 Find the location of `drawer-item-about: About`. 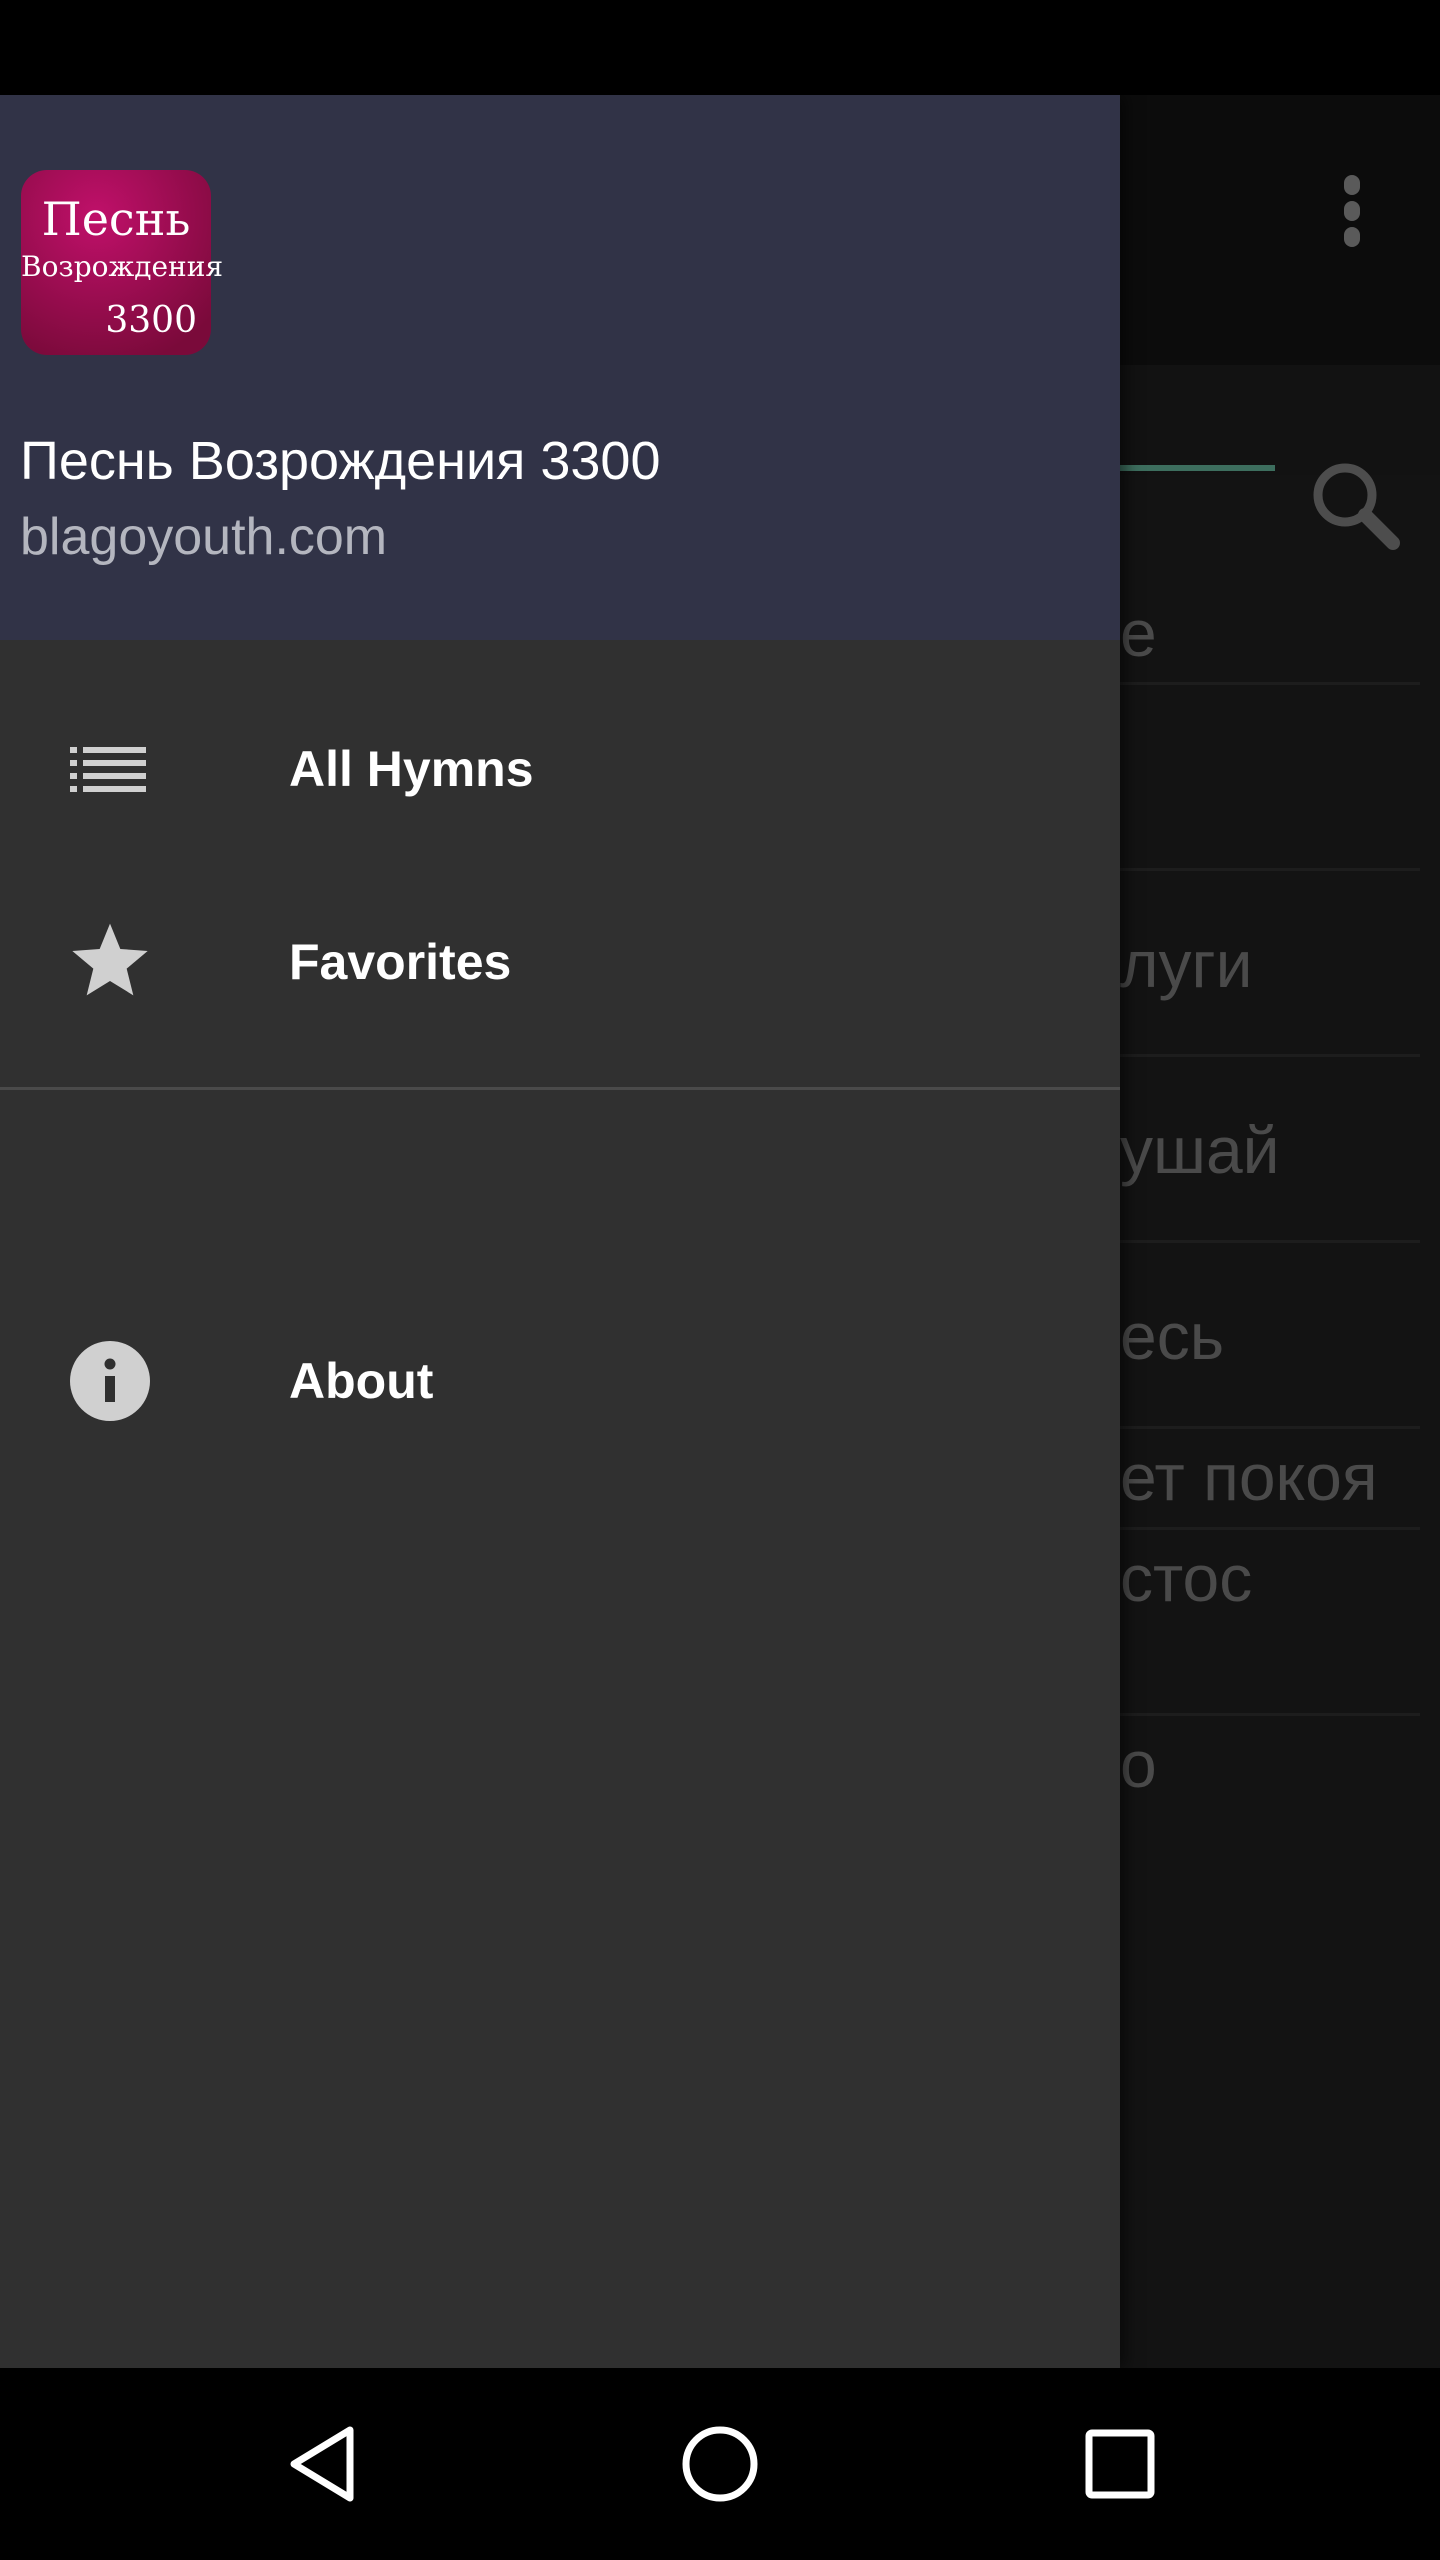

drawer-item-about: About is located at coordinates (560, 1381).